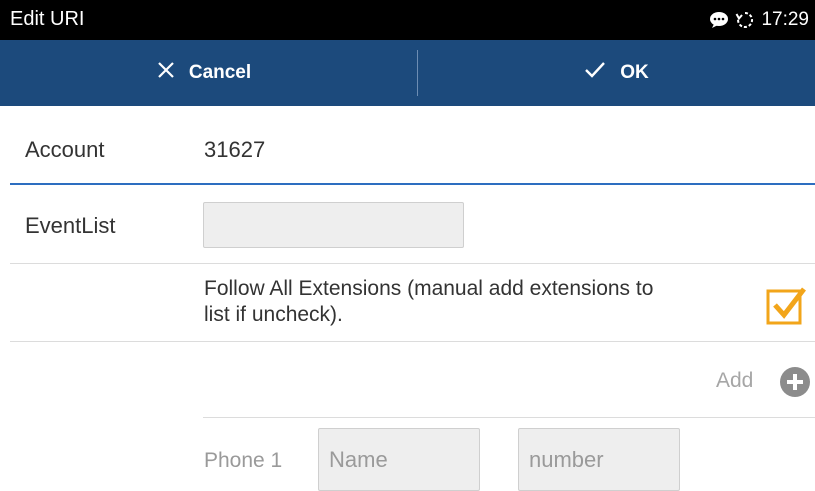 This screenshot has width=815, height=491. Describe the element at coordinates (243, 460) in the screenshot. I see `phone-label: Phone 1` at that location.